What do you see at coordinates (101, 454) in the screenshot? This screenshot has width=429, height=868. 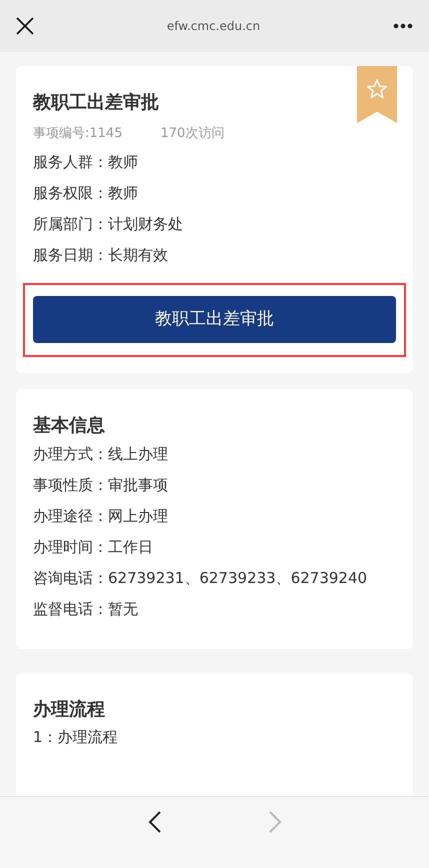 I see `field-row-text: 办理方式：线上办理` at bounding box center [101, 454].